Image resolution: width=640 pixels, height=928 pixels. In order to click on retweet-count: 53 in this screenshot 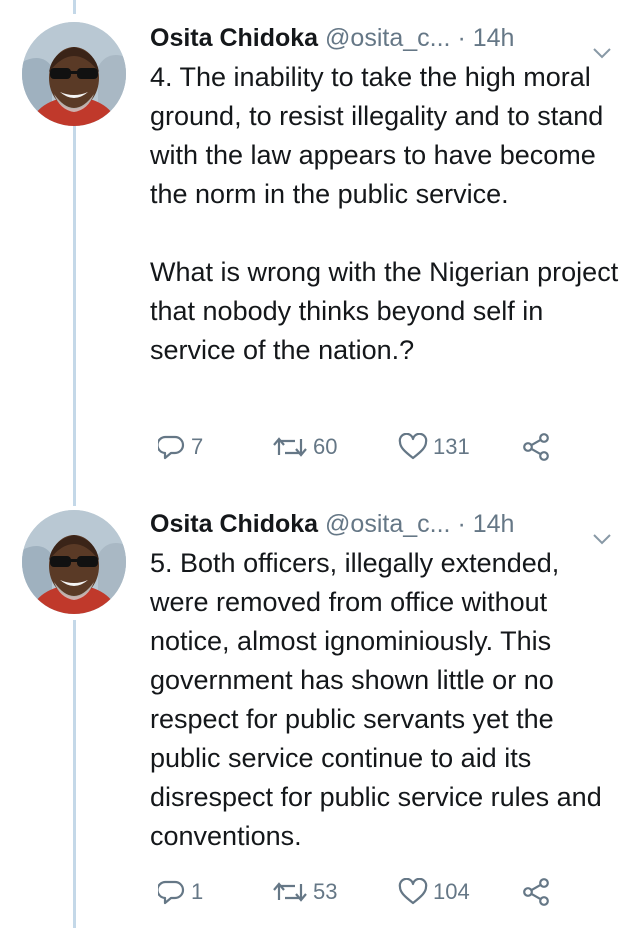, I will do `click(325, 891)`.